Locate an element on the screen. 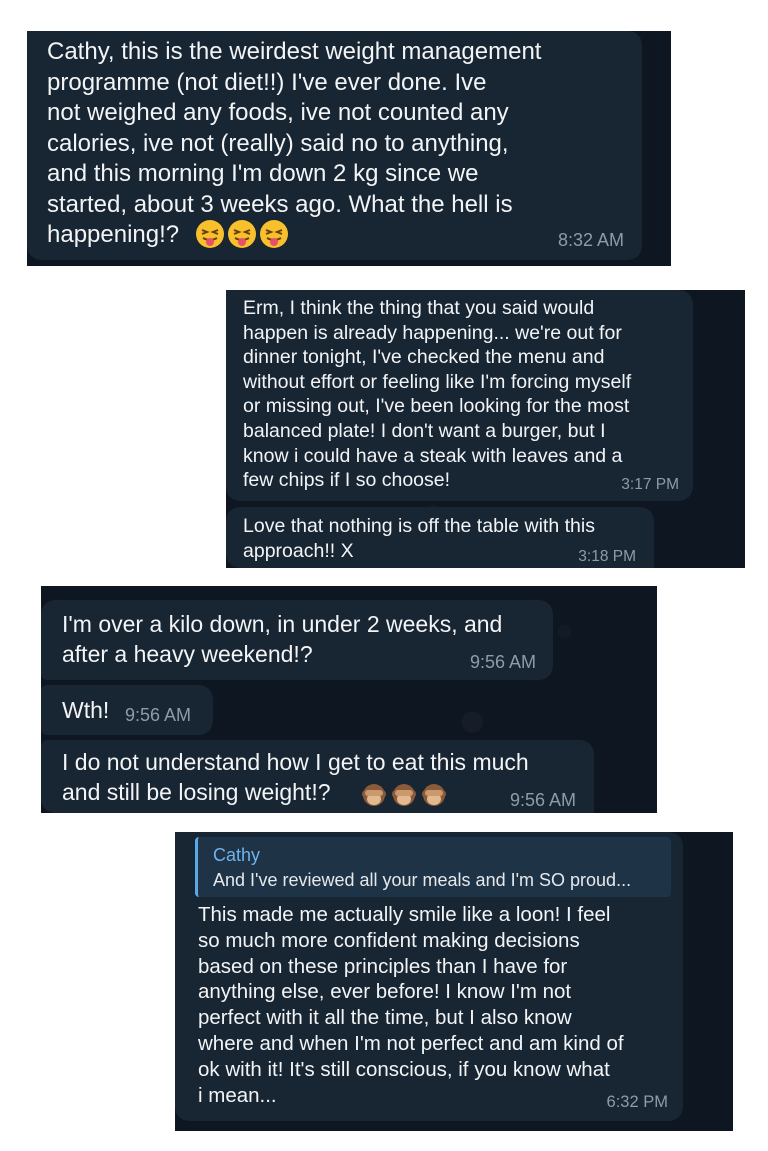 The image size is (768, 1151). message-text: Wth! is located at coordinates (86, 710).